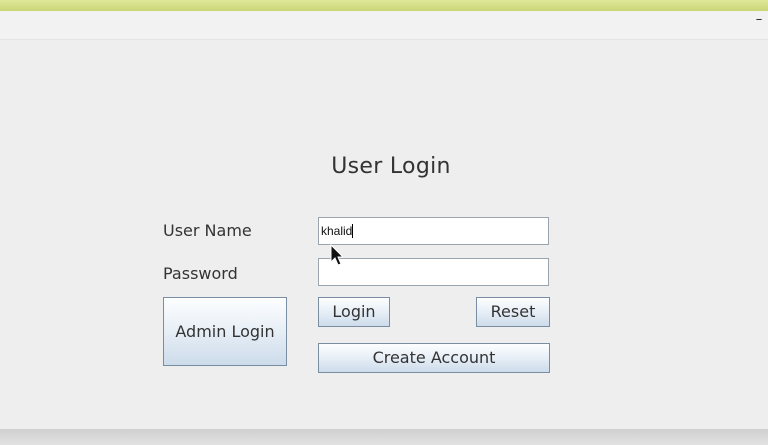  Describe the element at coordinates (391, 166) in the screenshot. I see `page-title: User Login` at that location.